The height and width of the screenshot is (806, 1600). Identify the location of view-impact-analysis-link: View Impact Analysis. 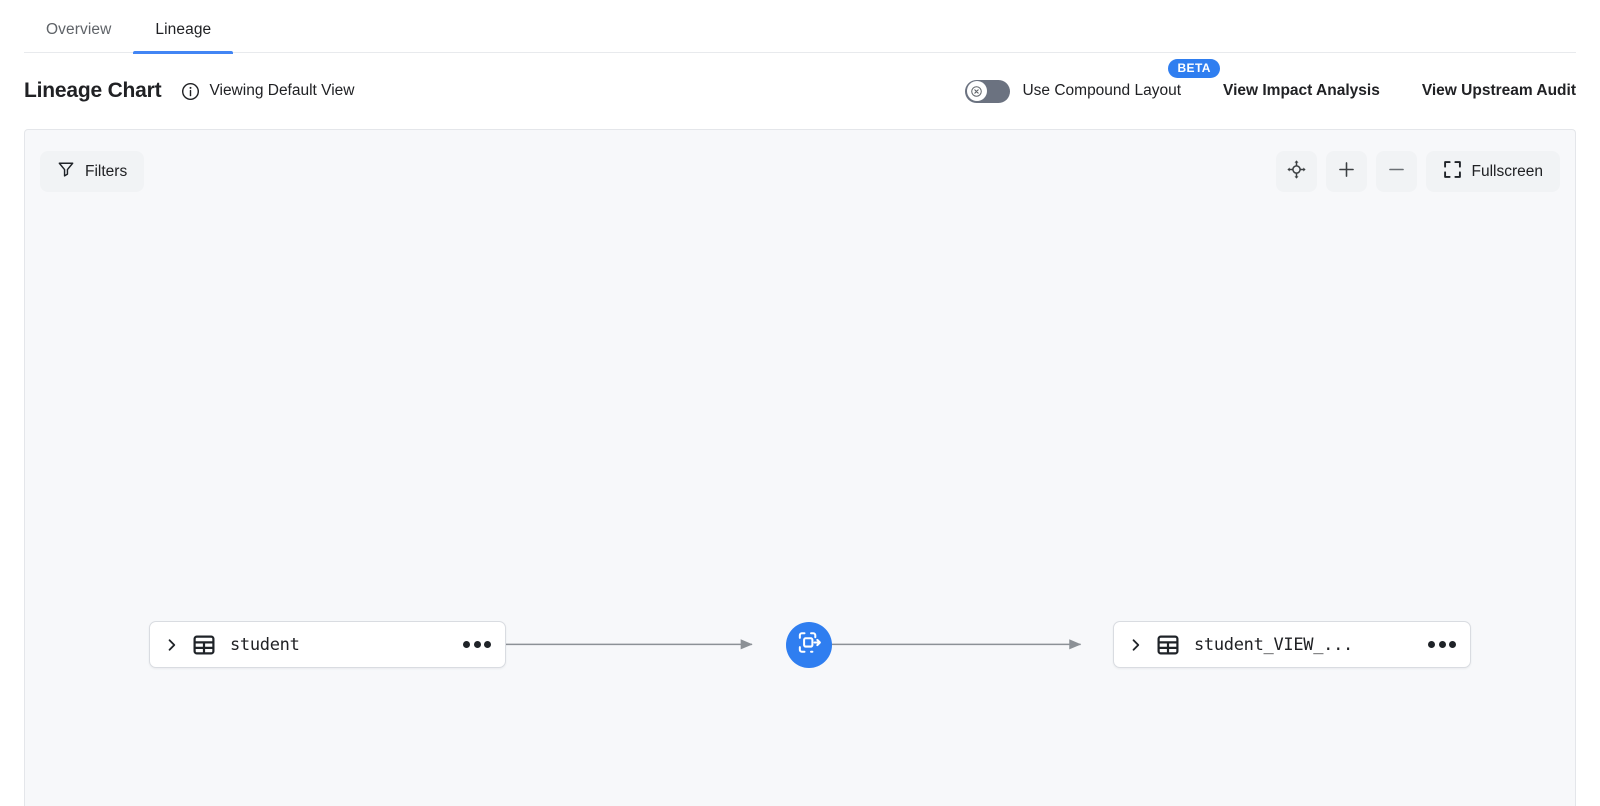
(1301, 91).